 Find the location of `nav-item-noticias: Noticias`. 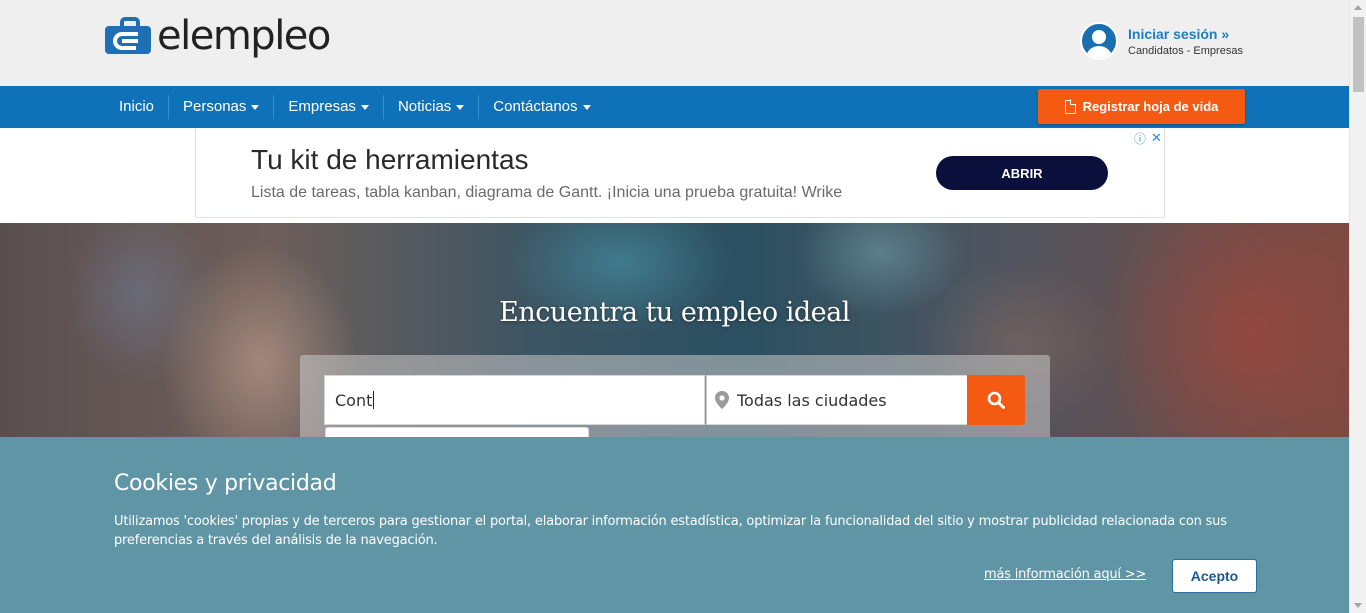

nav-item-noticias: Noticias is located at coordinates (430, 107).